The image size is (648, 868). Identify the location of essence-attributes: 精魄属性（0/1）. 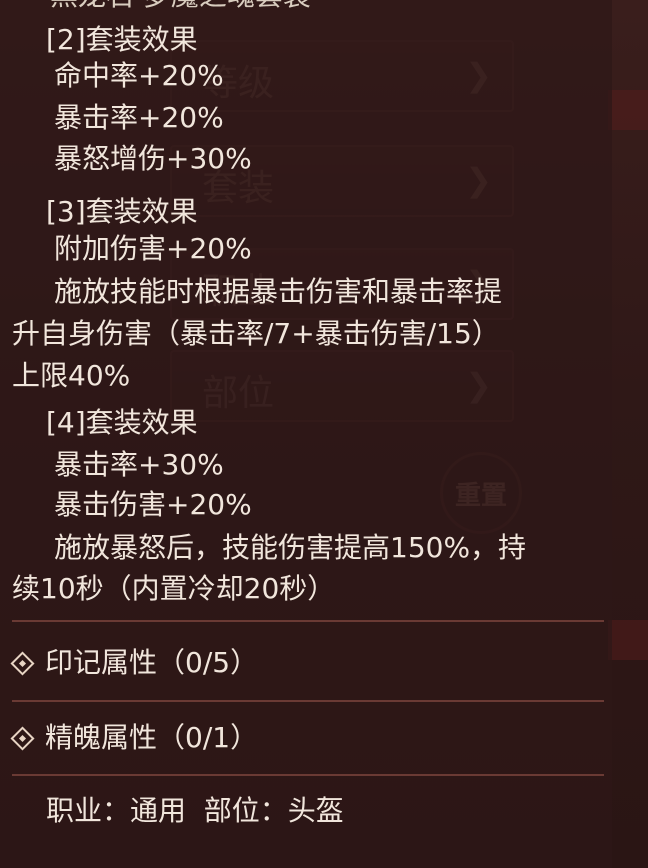
(134, 738).